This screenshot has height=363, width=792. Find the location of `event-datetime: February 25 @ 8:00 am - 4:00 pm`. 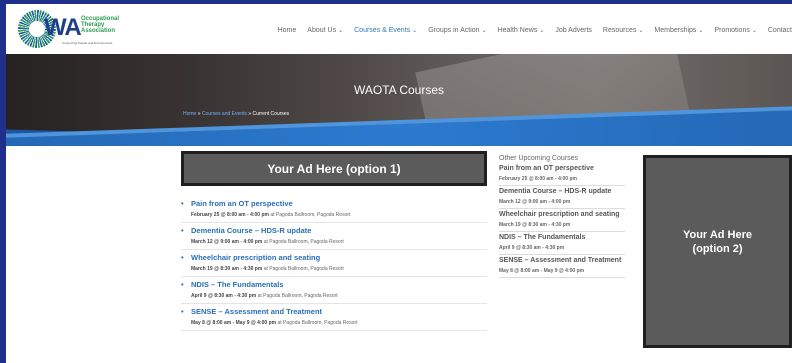

event-datetime: February 25 @ 8:00 am - 4:00 pm is located at coordinates (230, 215).